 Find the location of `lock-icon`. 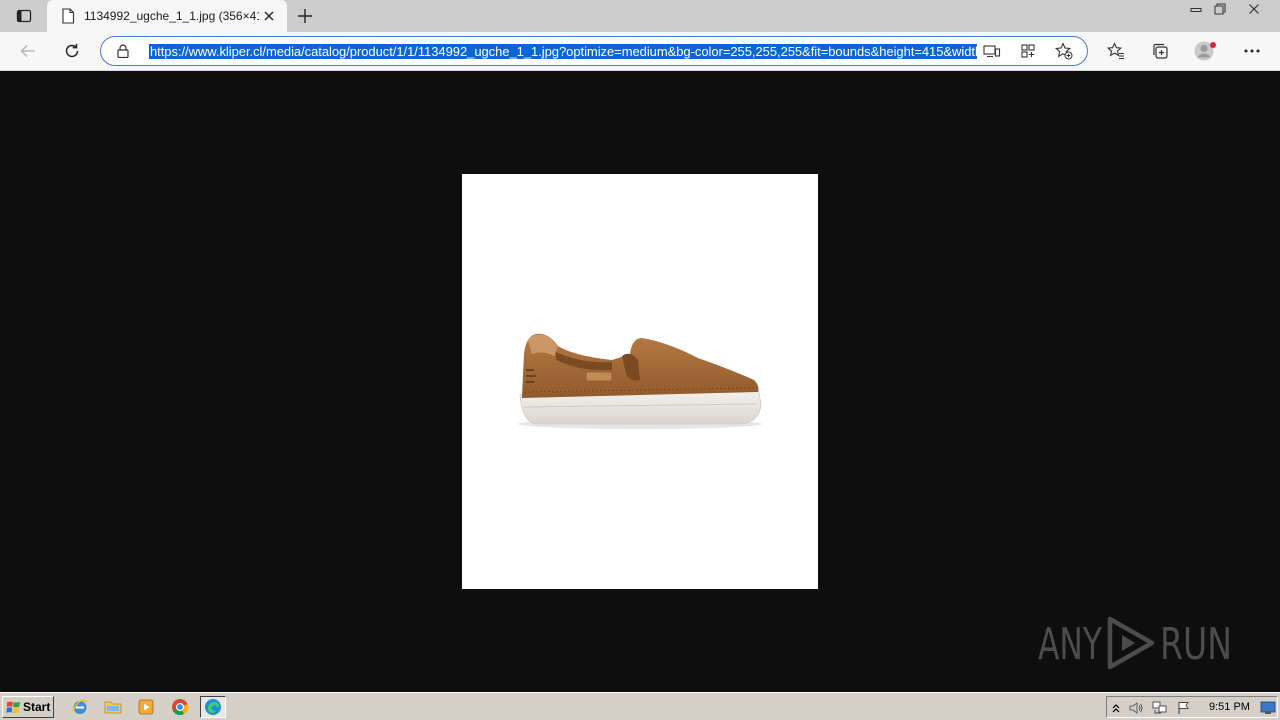

lock-icon is located at coordinates (123, 51).